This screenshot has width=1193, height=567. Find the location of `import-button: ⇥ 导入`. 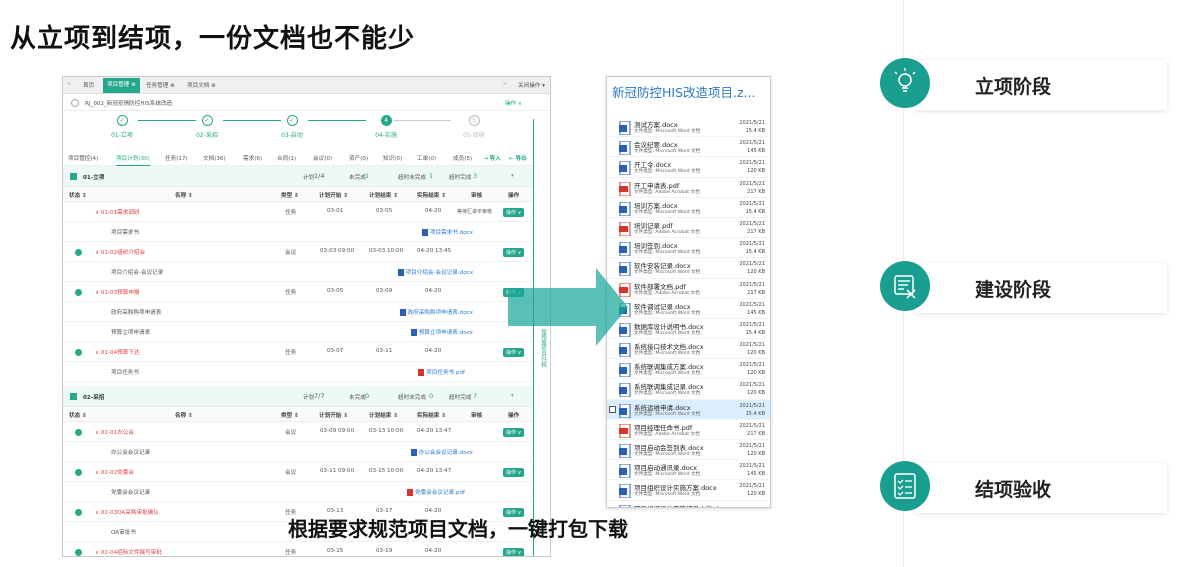

import-button: ⇥ 导入 is located at coordinates (492, 158).